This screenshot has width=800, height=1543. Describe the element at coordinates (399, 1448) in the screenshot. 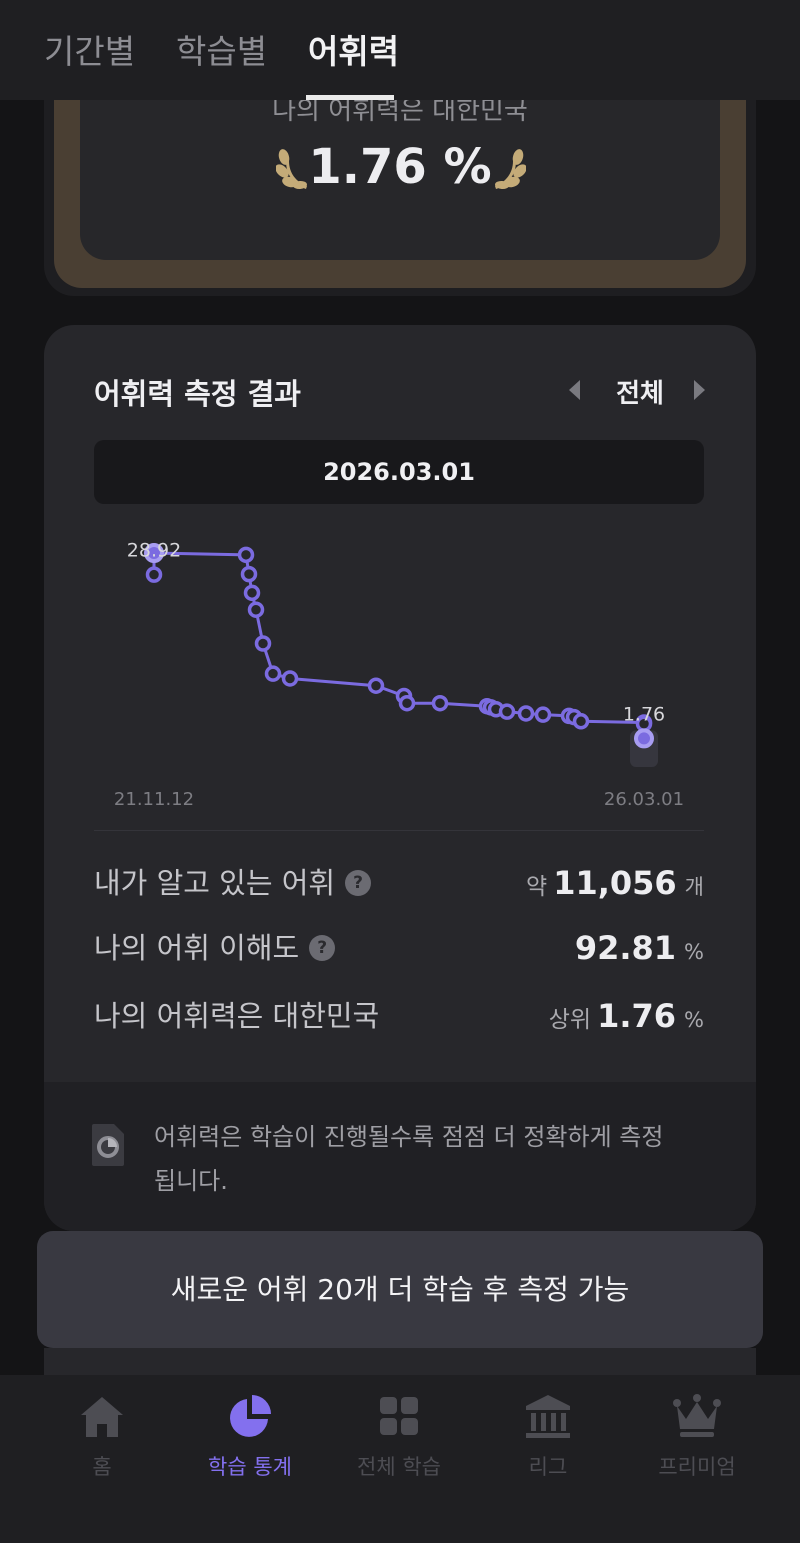

I see `nav-all-study: 전체 학습` at that location.